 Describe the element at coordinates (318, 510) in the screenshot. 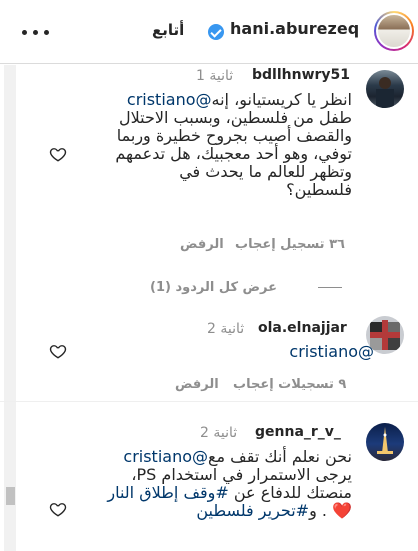

I see `comment-text-part: . و` at that location.